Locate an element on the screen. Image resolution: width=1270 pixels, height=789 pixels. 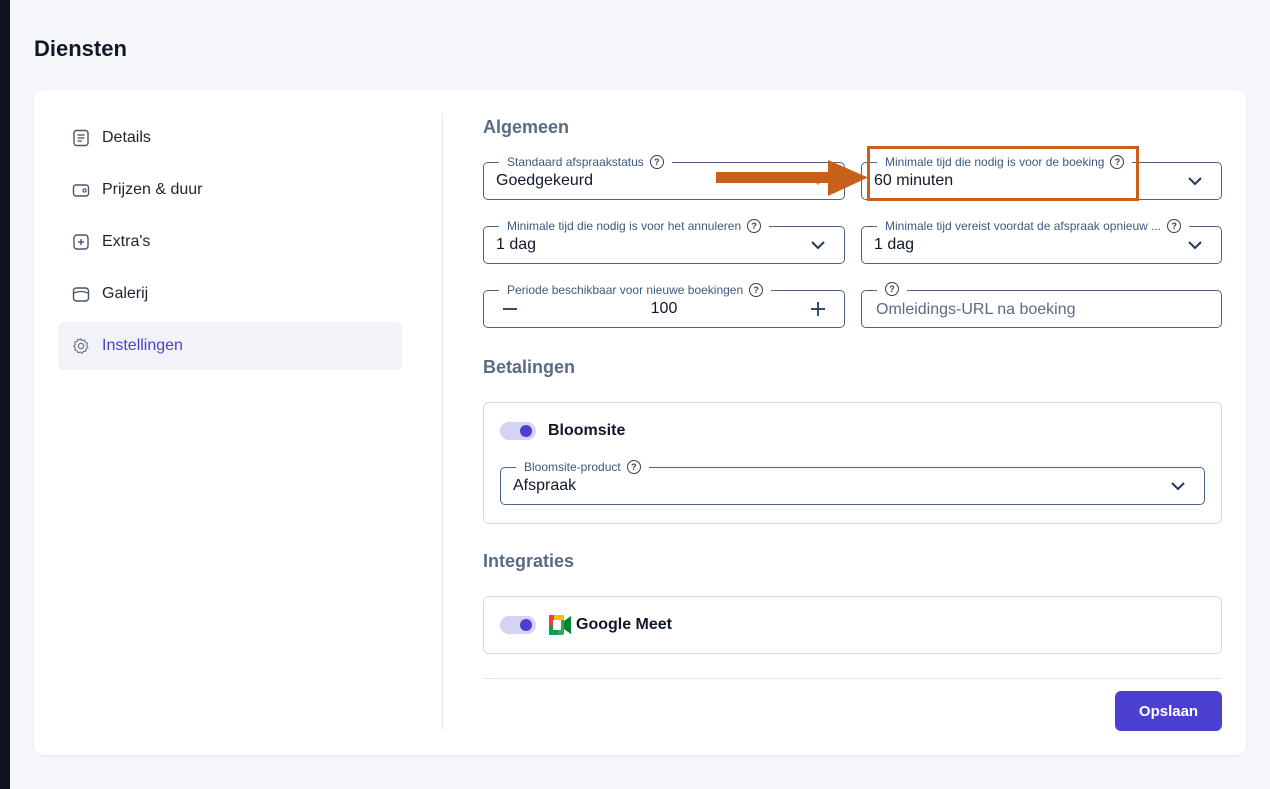
document-icon is located at coordinates (81, 138).